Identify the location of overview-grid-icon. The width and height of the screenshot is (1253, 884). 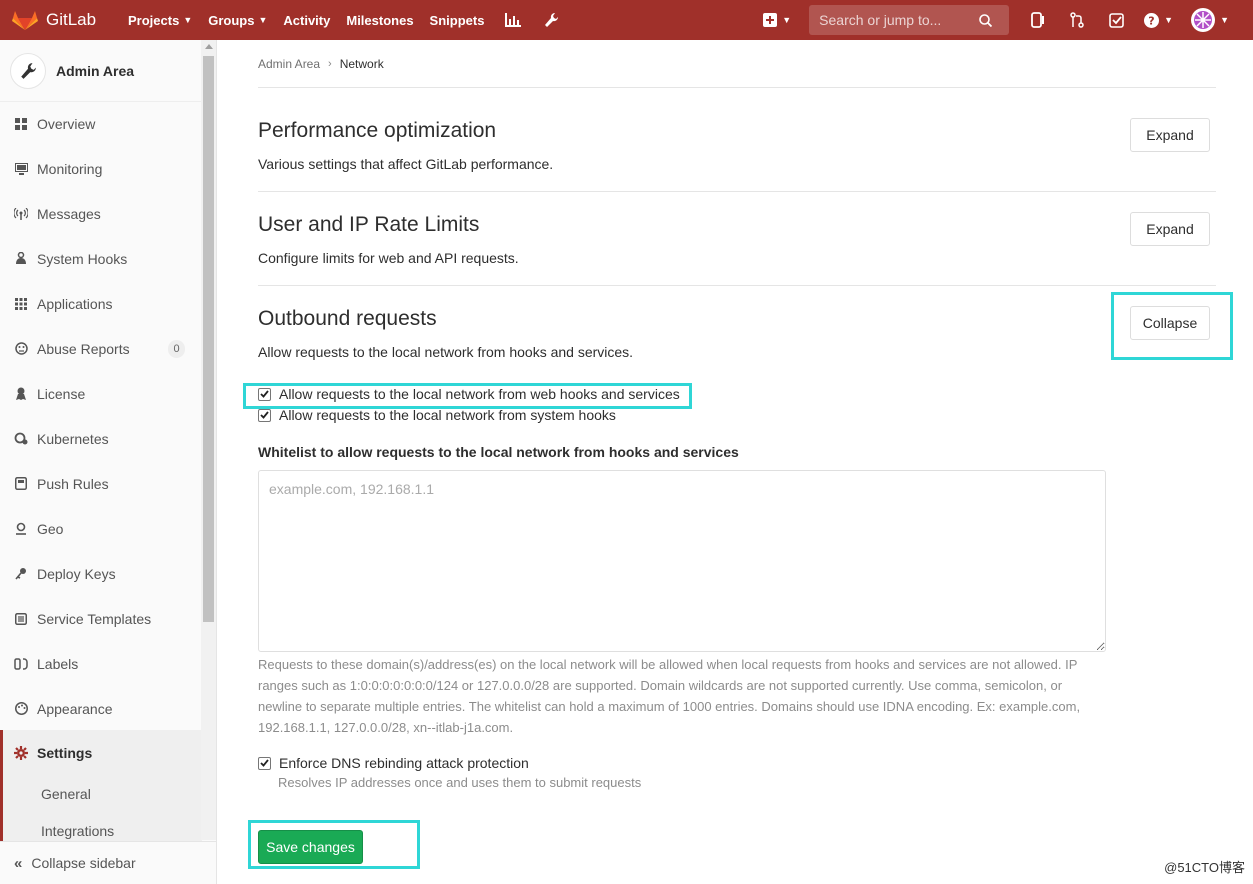
(21, 124).